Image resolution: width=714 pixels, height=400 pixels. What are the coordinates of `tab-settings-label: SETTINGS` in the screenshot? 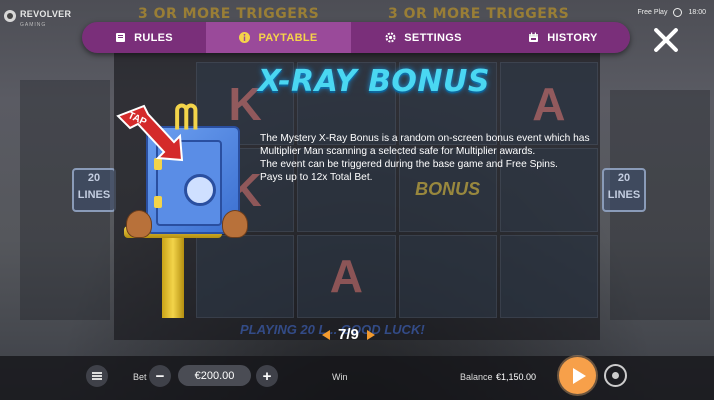 It's located at (433, 37).